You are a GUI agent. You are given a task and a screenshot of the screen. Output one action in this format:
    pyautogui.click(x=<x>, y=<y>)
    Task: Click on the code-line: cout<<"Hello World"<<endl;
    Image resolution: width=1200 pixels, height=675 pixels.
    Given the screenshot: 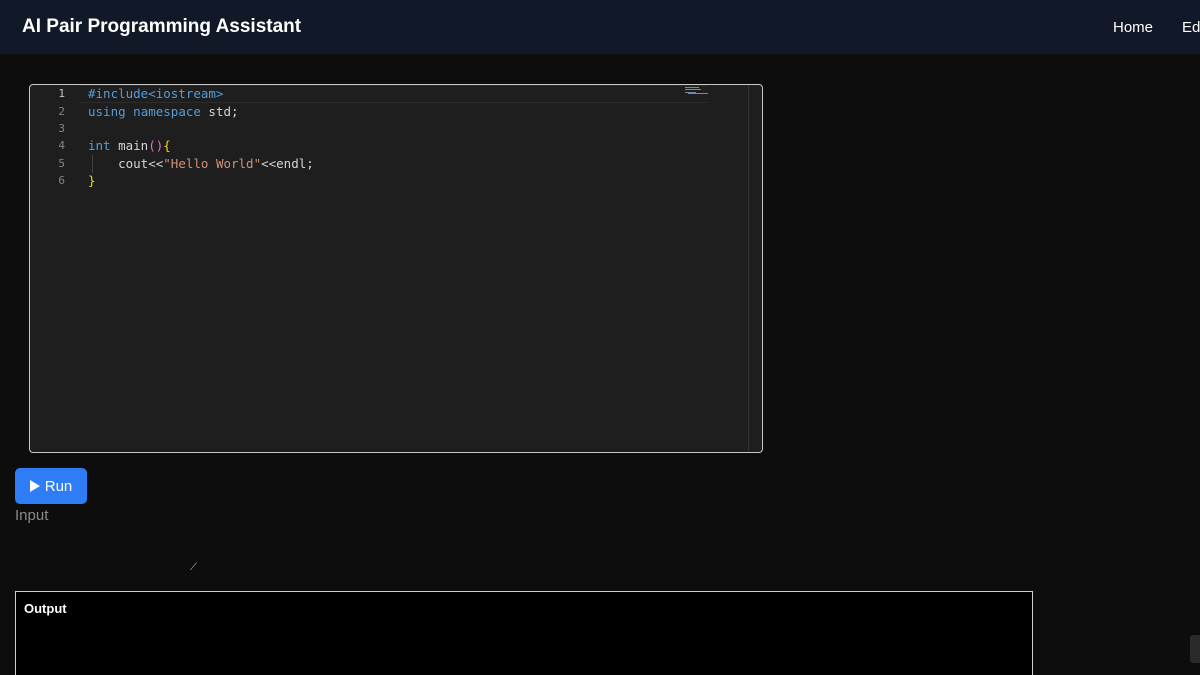 What is the action you would take?
    pyautogui.click(x=201, y=164)
    